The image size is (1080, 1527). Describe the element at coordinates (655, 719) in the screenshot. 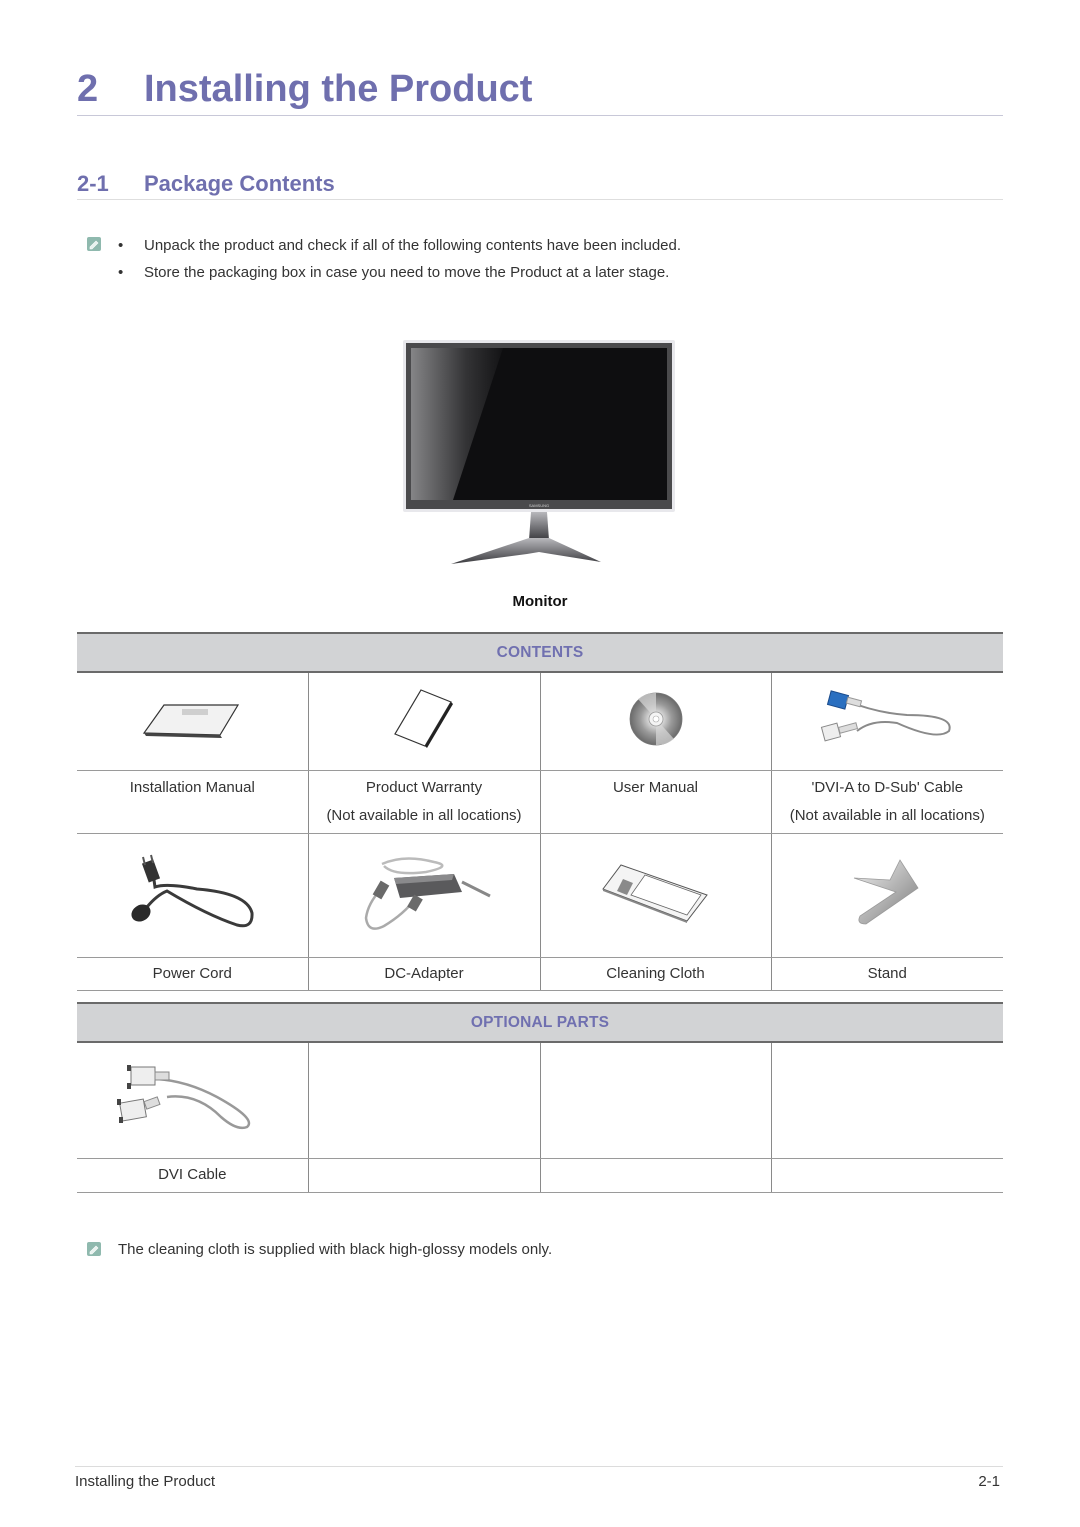

I see `cd-disc-icon` at that location.